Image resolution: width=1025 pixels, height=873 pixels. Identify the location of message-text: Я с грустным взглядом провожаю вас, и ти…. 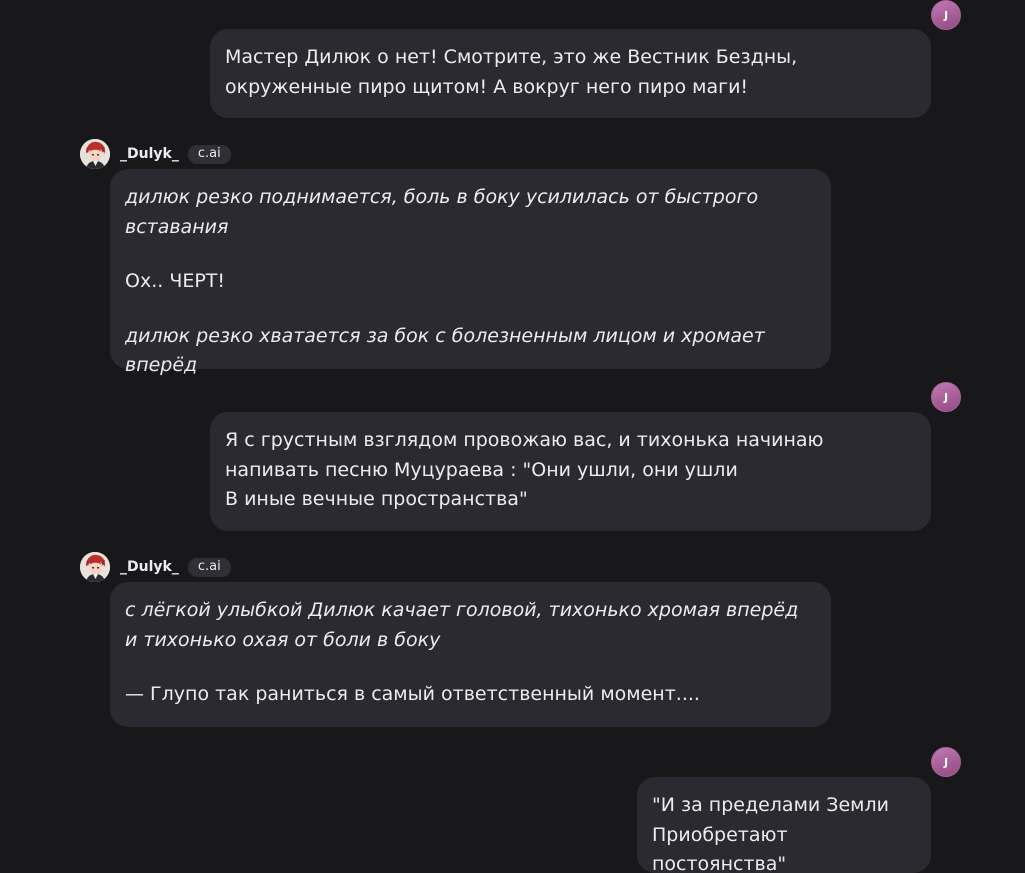
(524, 469).